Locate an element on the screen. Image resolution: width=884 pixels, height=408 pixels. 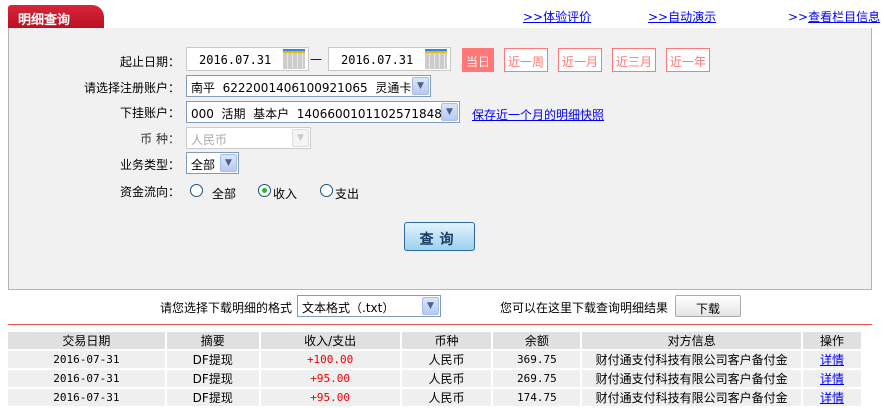
account-select: 南平 6222001406100921065 灵通卡 ▼ is located at coordinates (308, 86).